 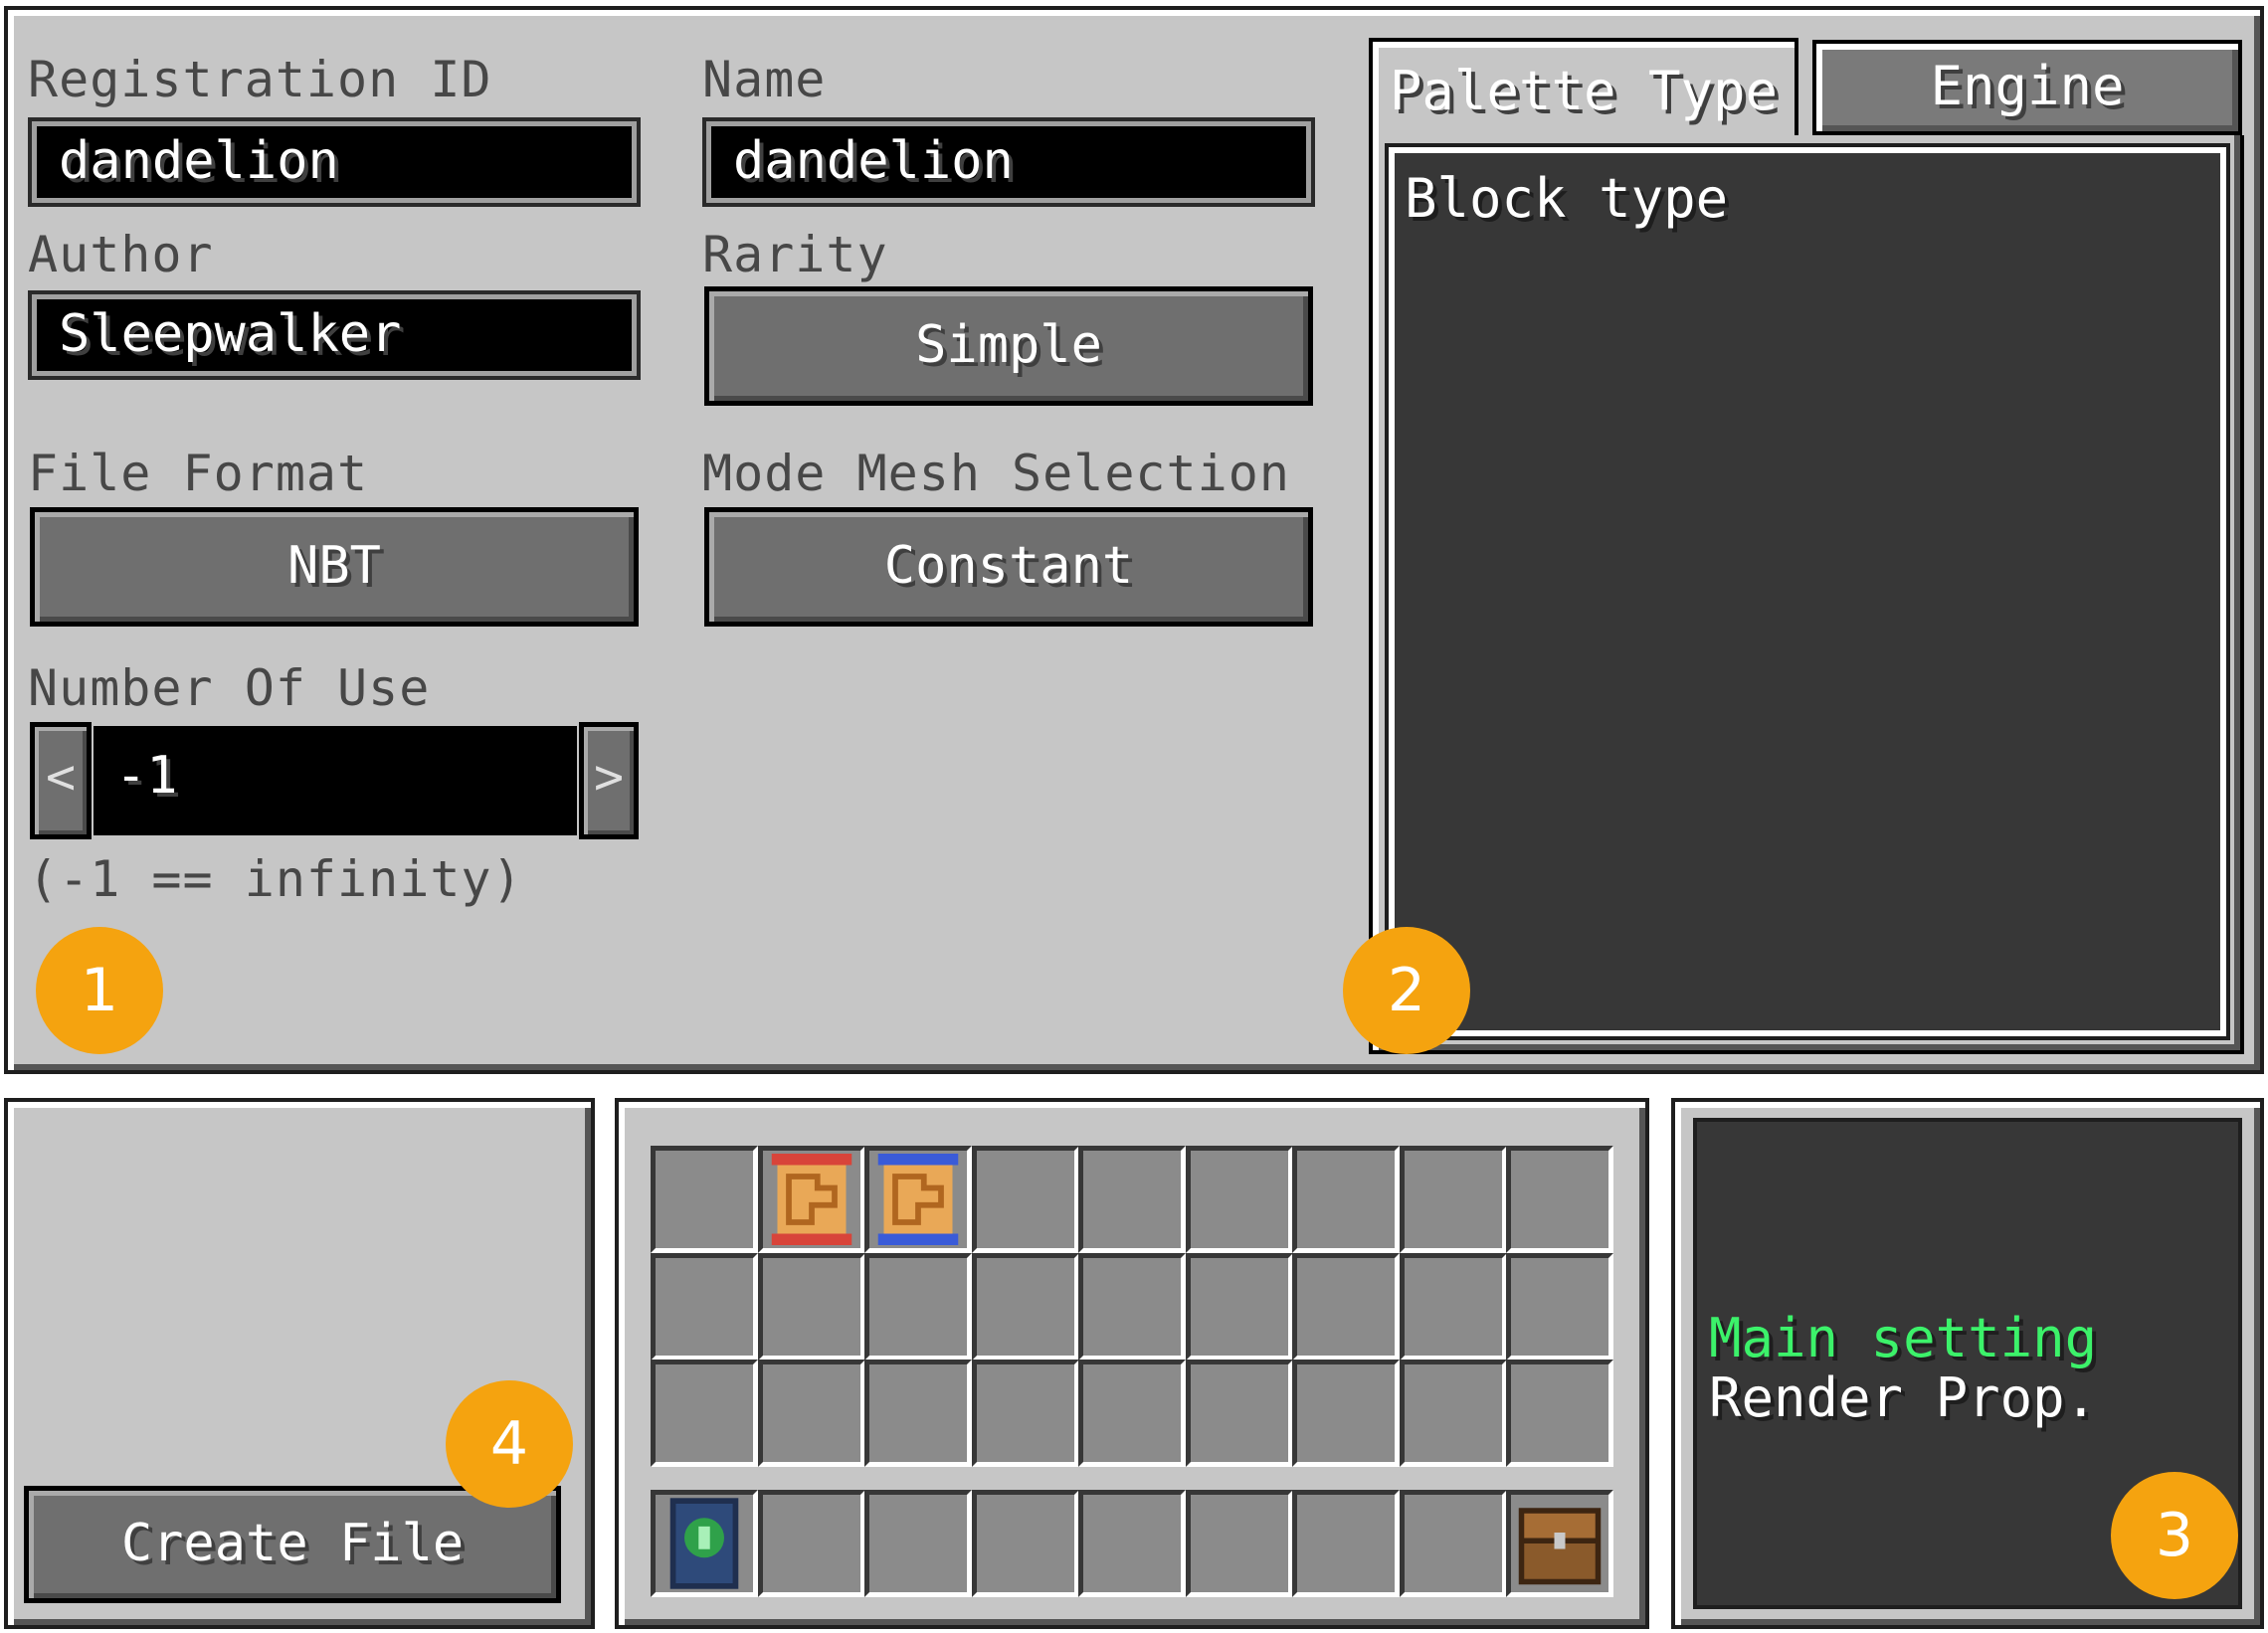 I want to click on tab-palette-type: Palette Type, so click(x=1584, y=92).